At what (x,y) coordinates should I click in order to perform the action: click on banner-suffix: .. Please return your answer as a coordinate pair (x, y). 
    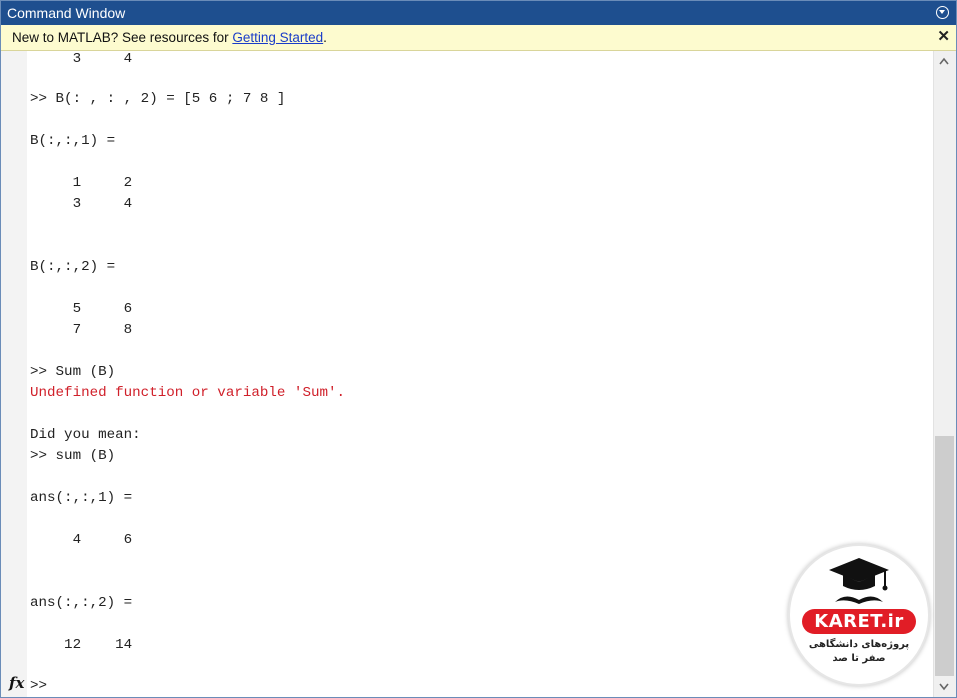
    Looking at the image, I should click on (325, 37).